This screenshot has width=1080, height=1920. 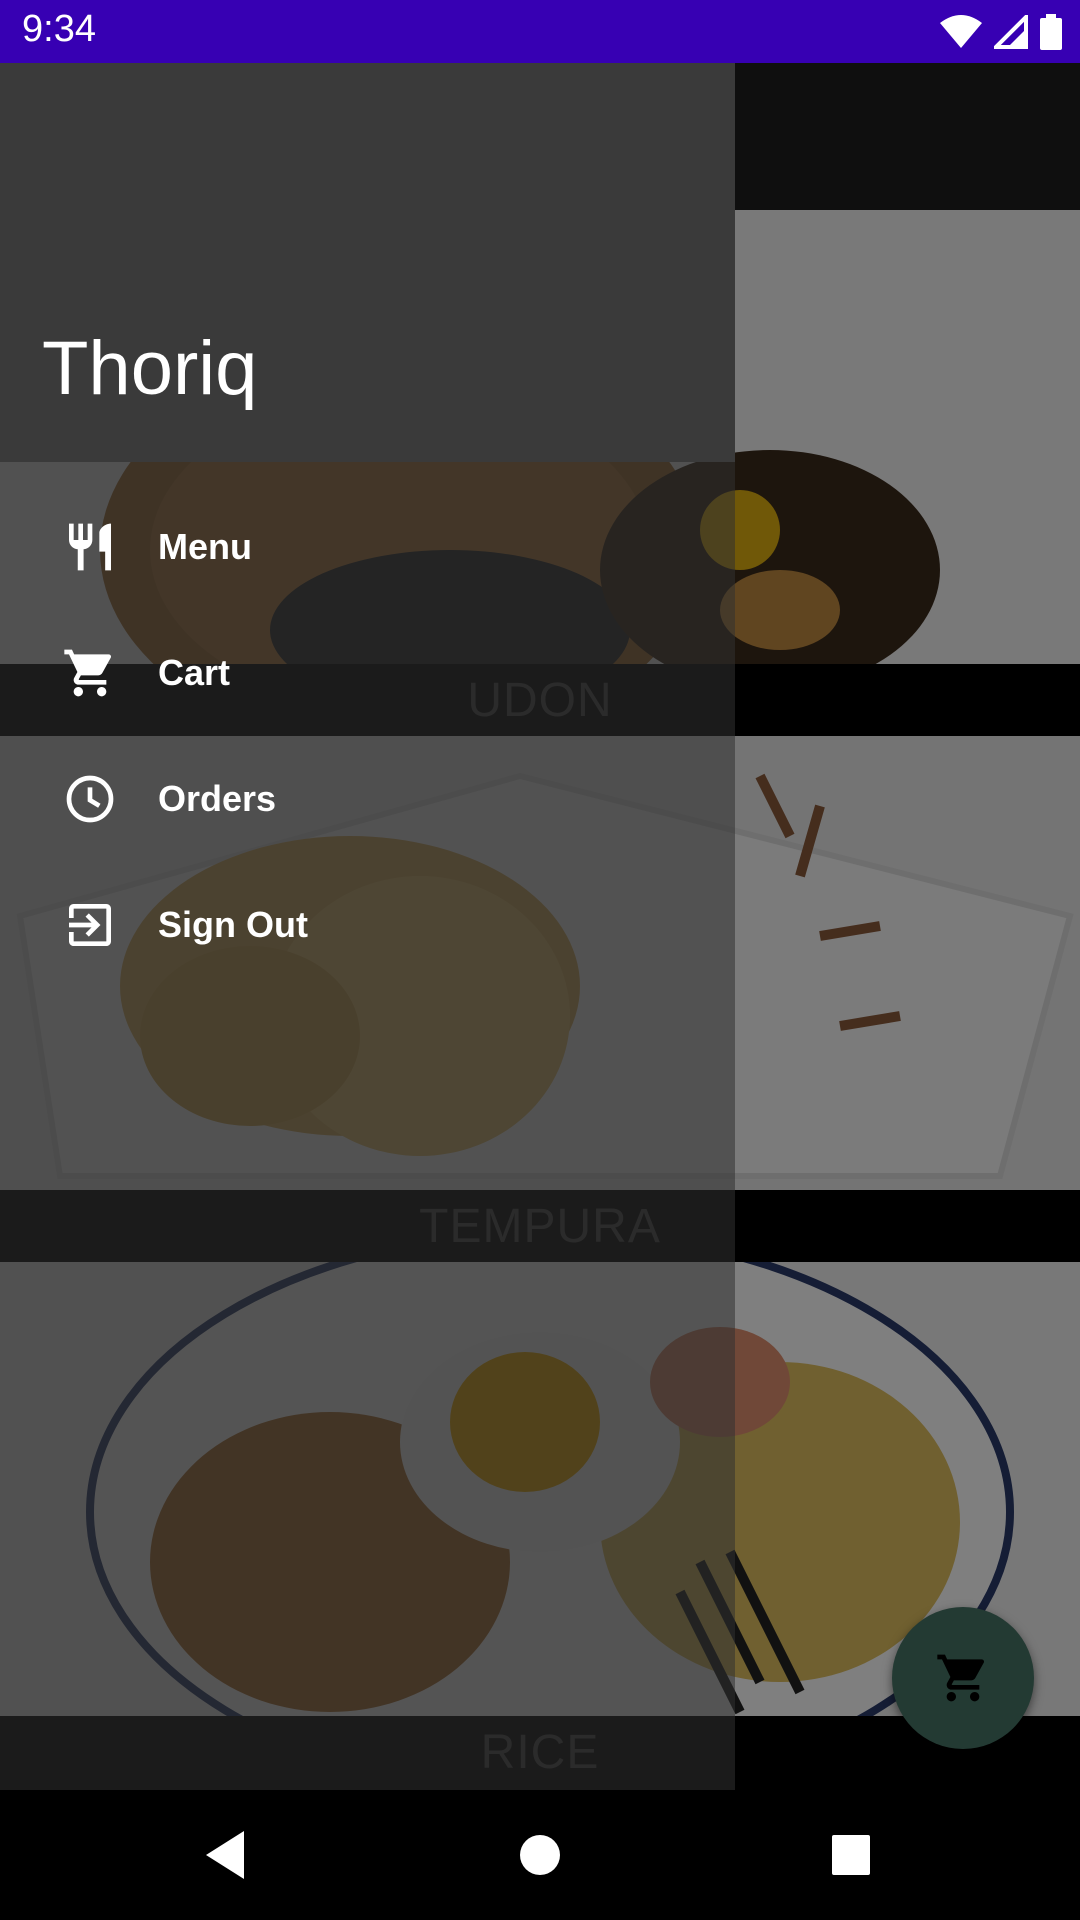 I want to click on drawer-item-menu: Menu, so click(x=367, y=547).